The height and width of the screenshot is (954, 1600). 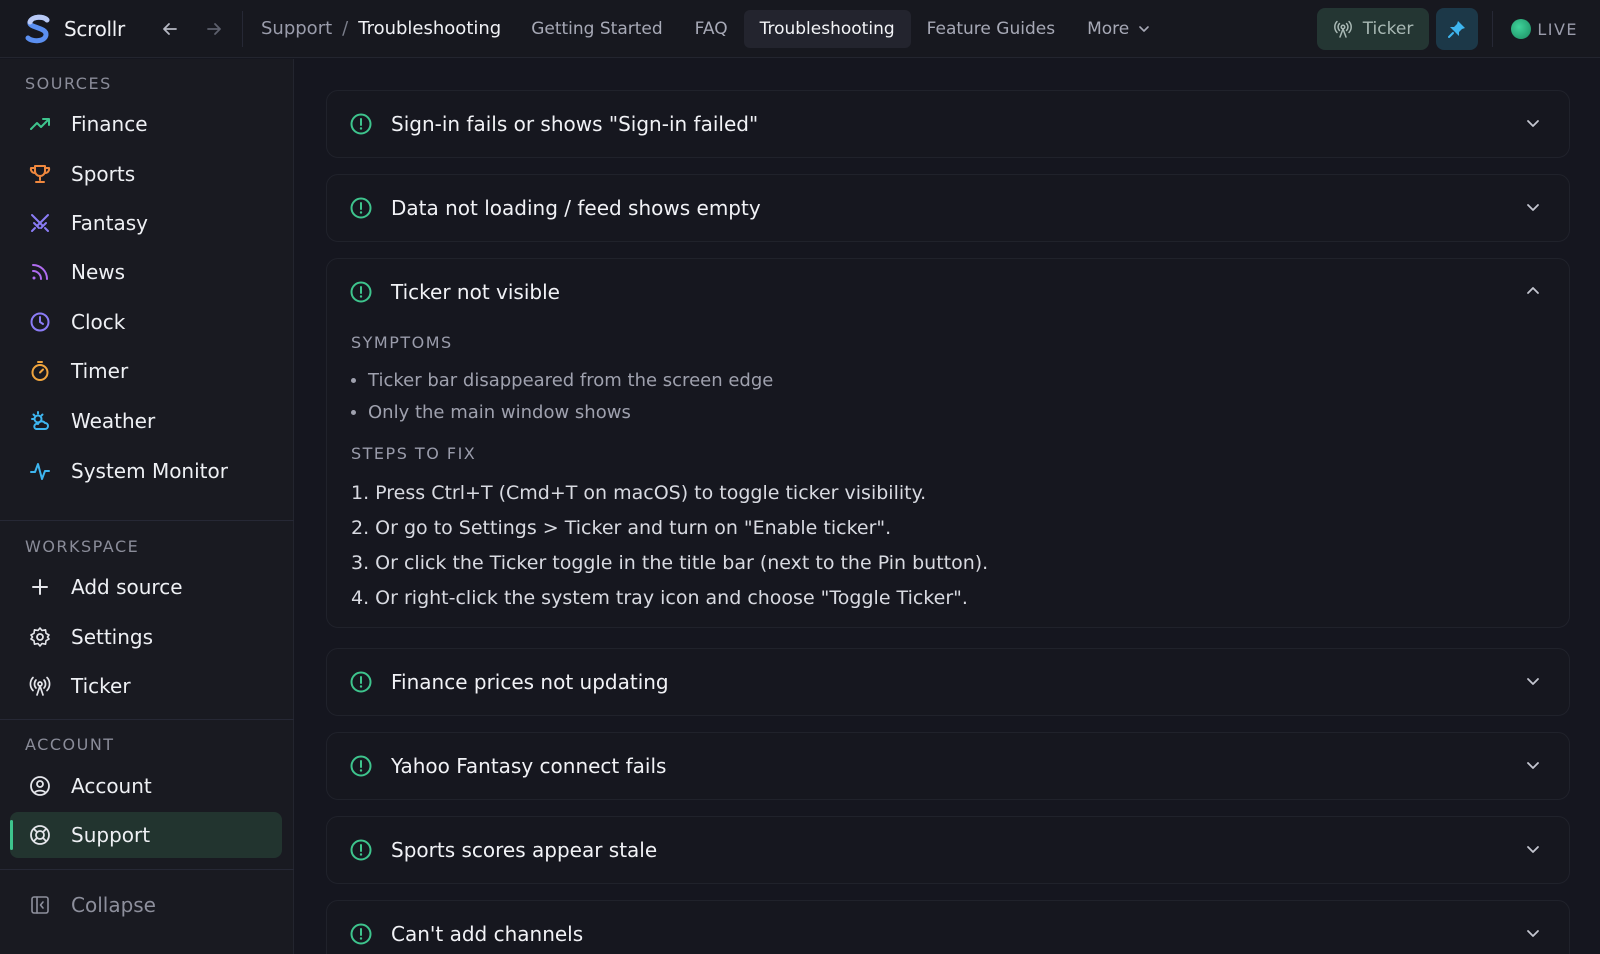 I want to click on accordion-item: Yahoo Fantasy connect fails, so click(x=948, y=766).